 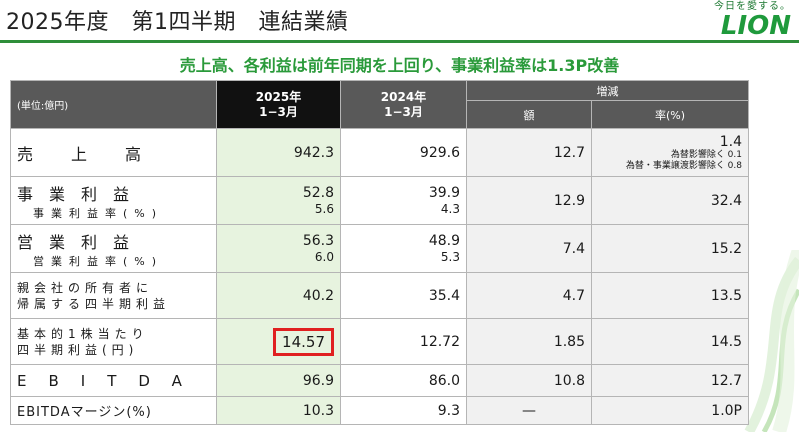 I want to click on change-rate: 12.7, so click(x=670, y=380).